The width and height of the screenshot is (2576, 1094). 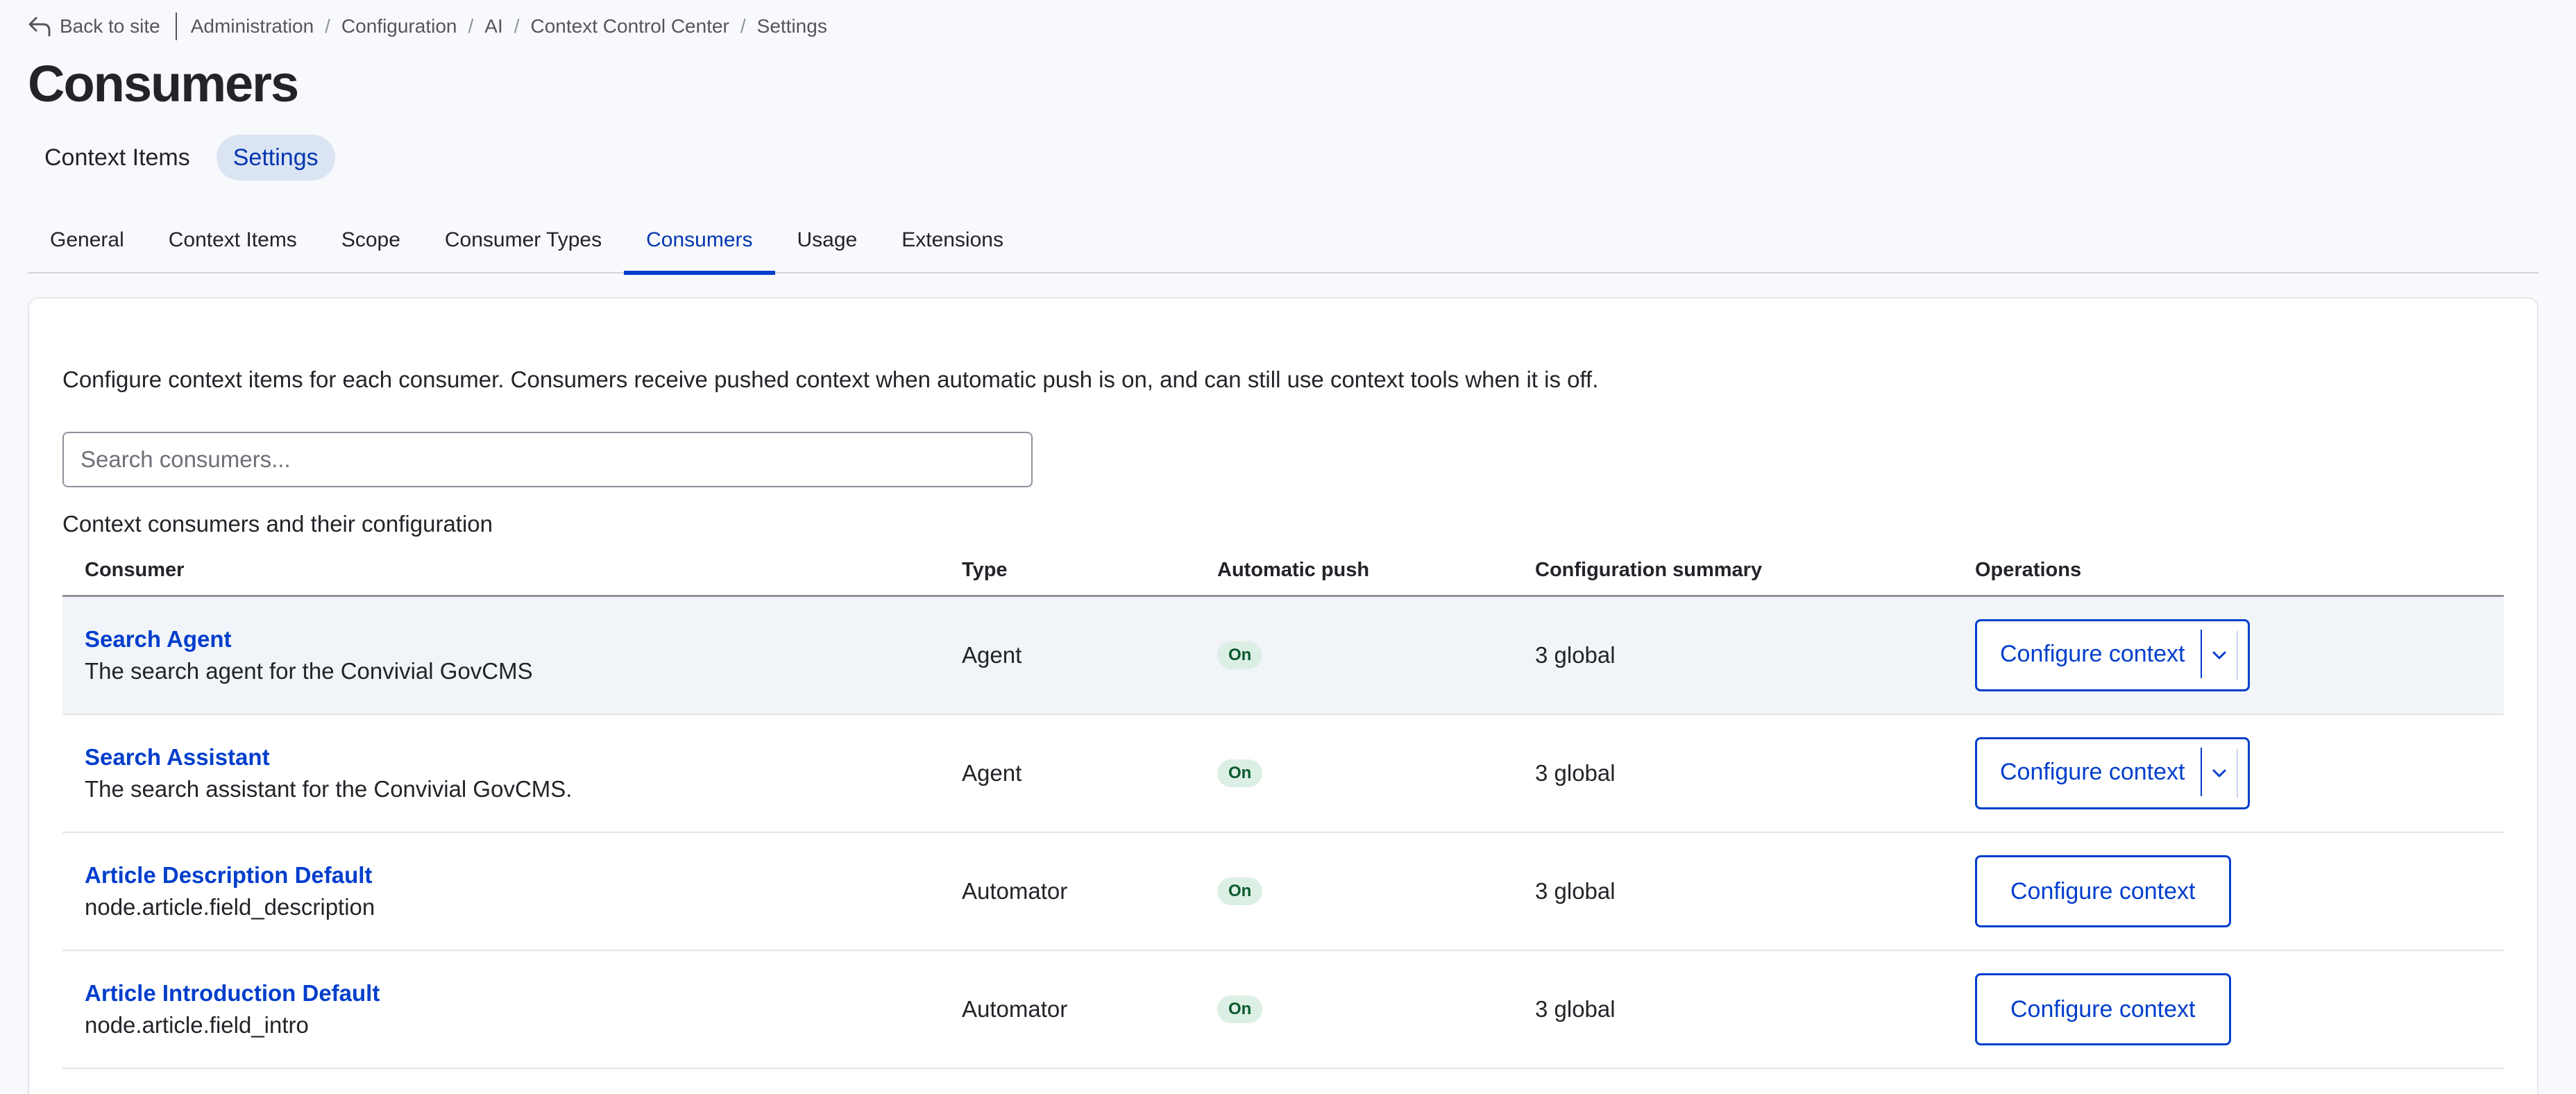 I want to click on tab-usage: Usage, so click(x=827, y=241).